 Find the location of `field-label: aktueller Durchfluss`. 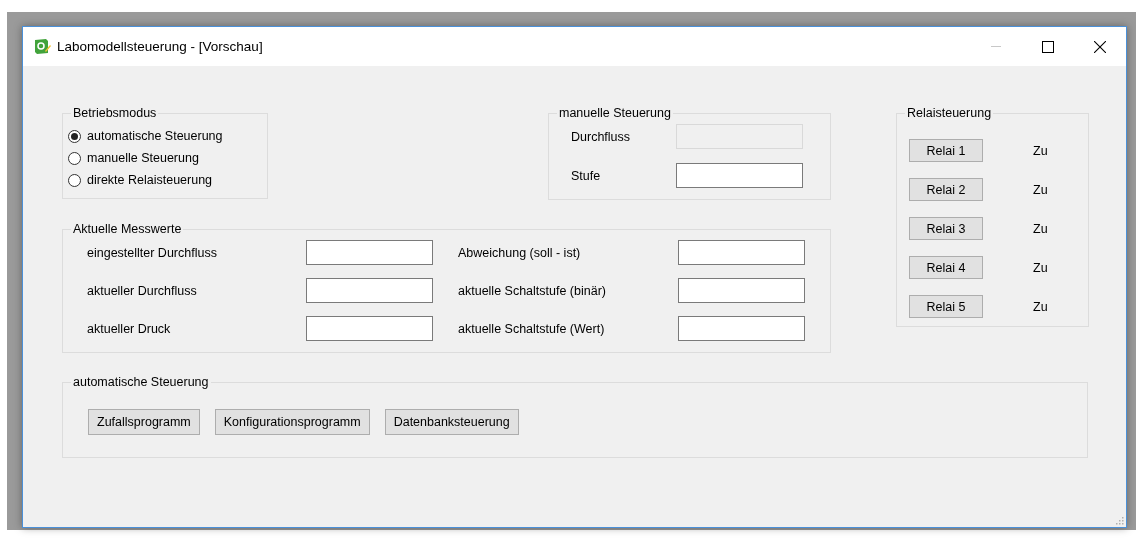

field-label: aktueller Durchfluss is located at coordinates (142, 290).